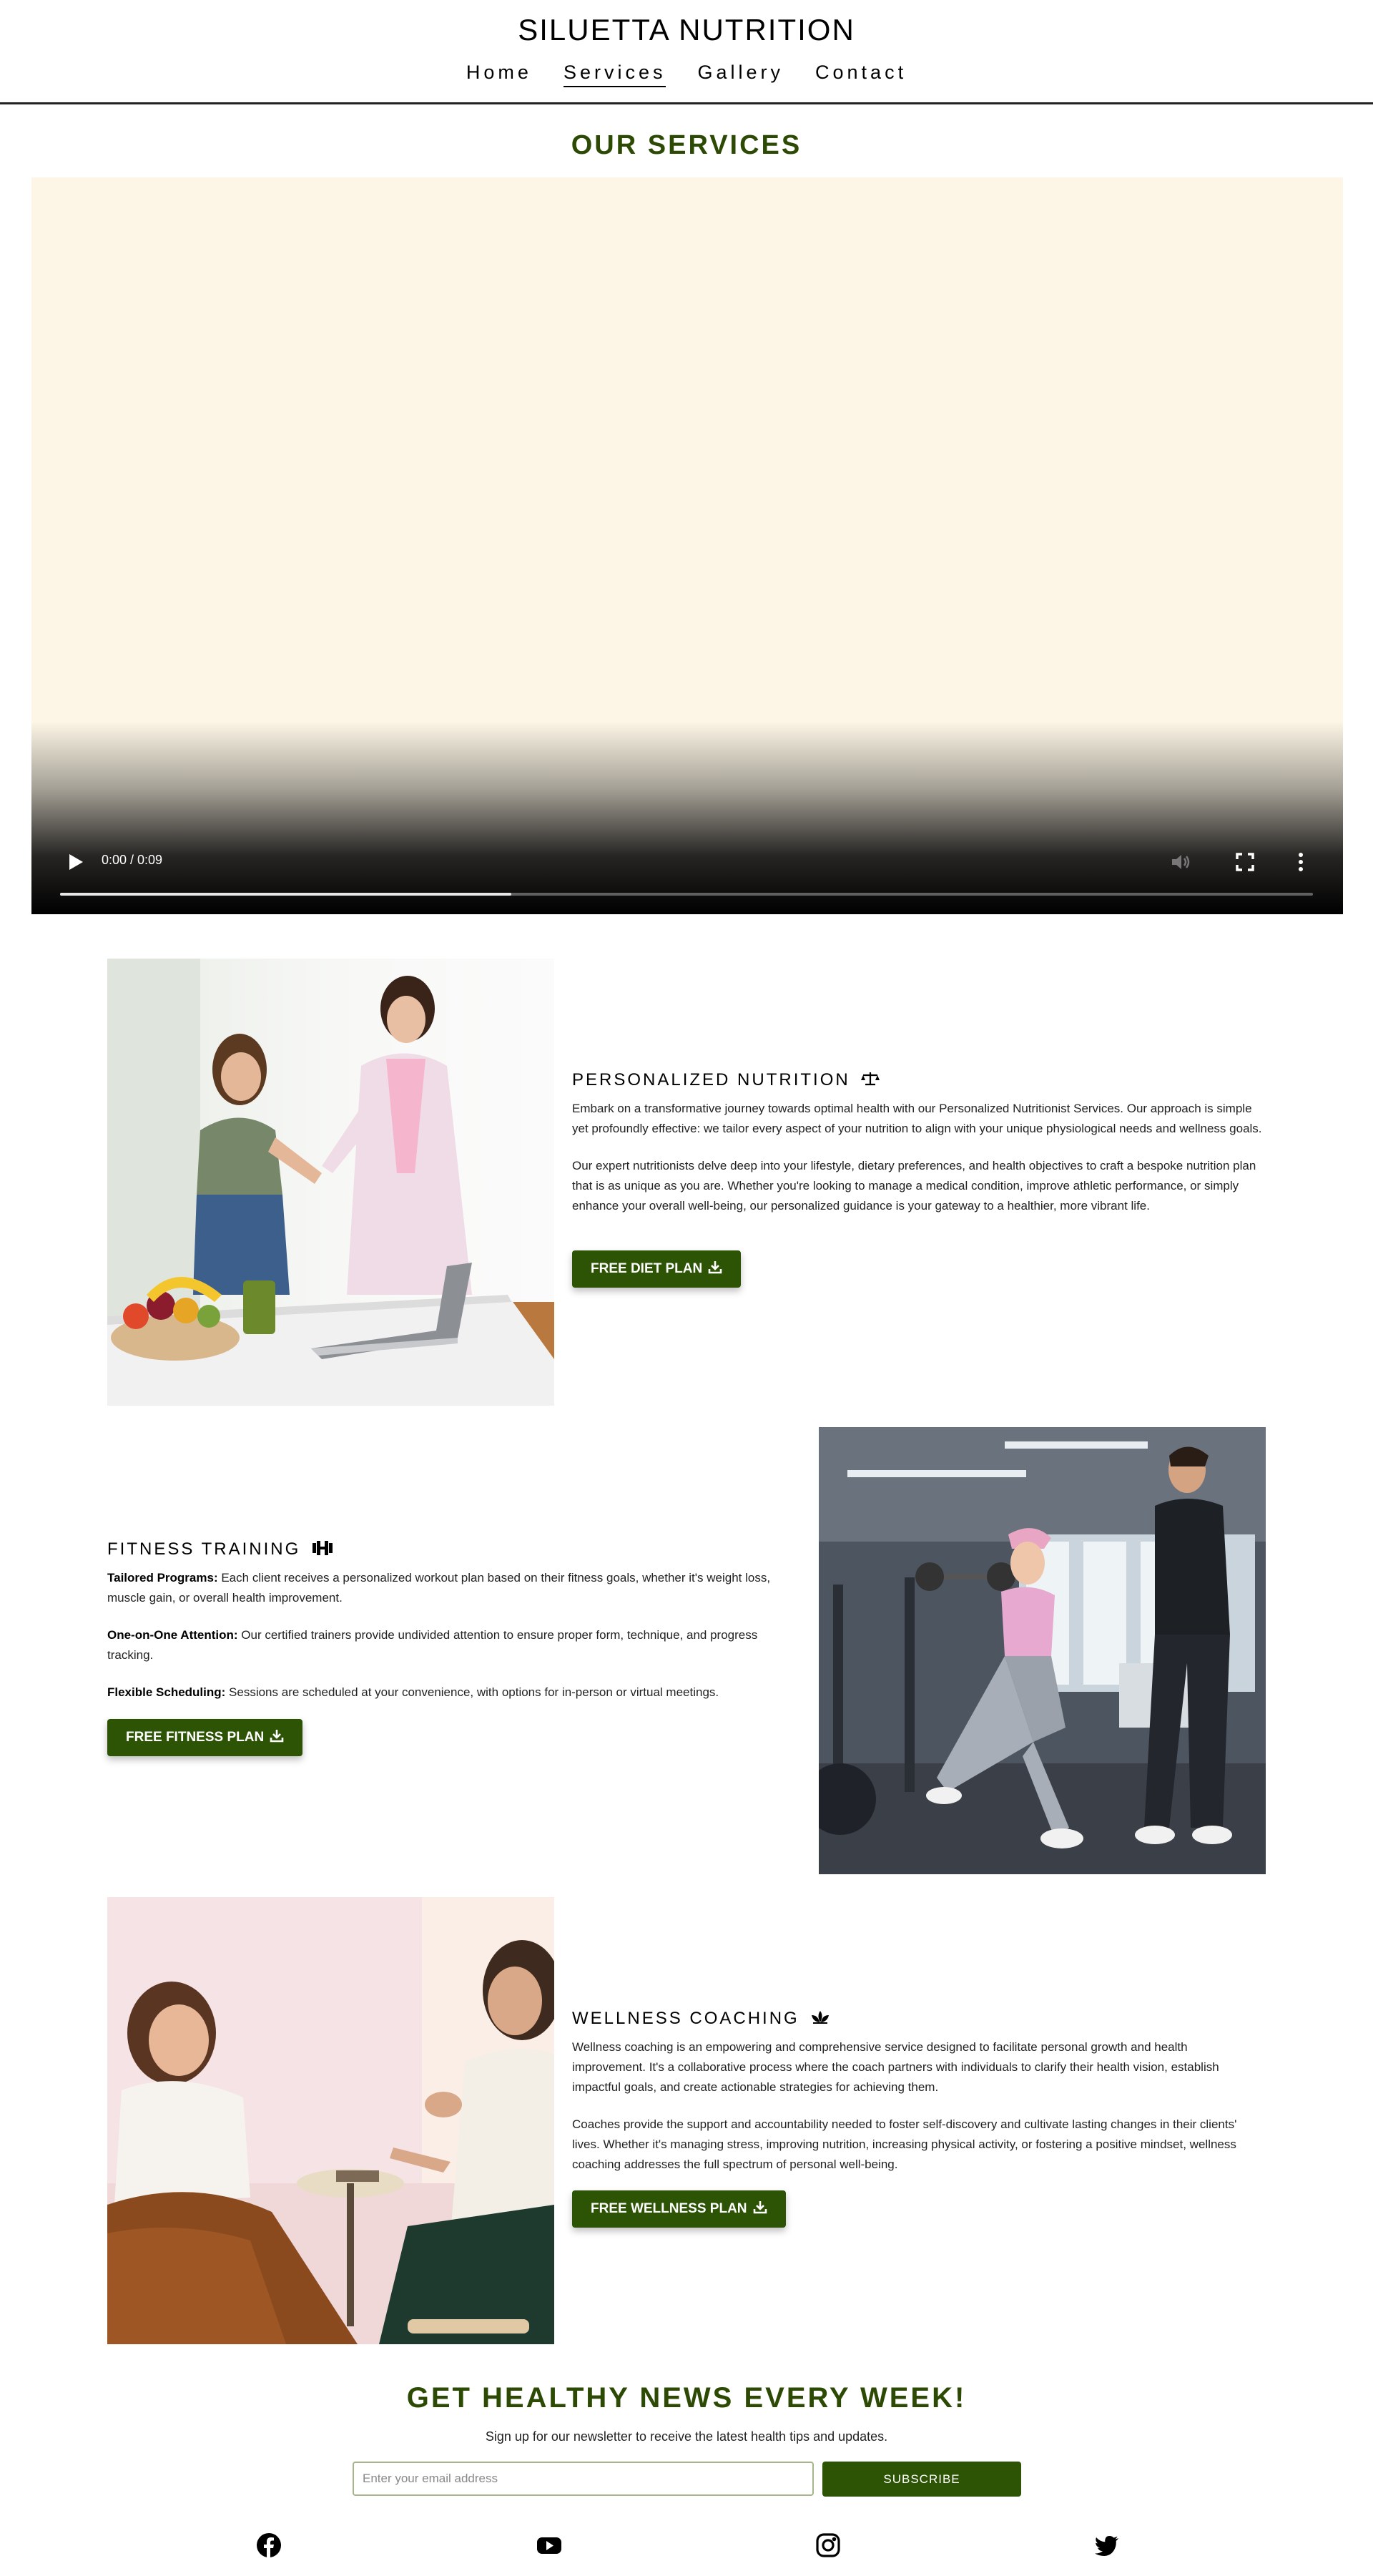 The height and width of the screenshot is (2576, 1373). I want to click on twitter-icon, so click(1107, 2545).